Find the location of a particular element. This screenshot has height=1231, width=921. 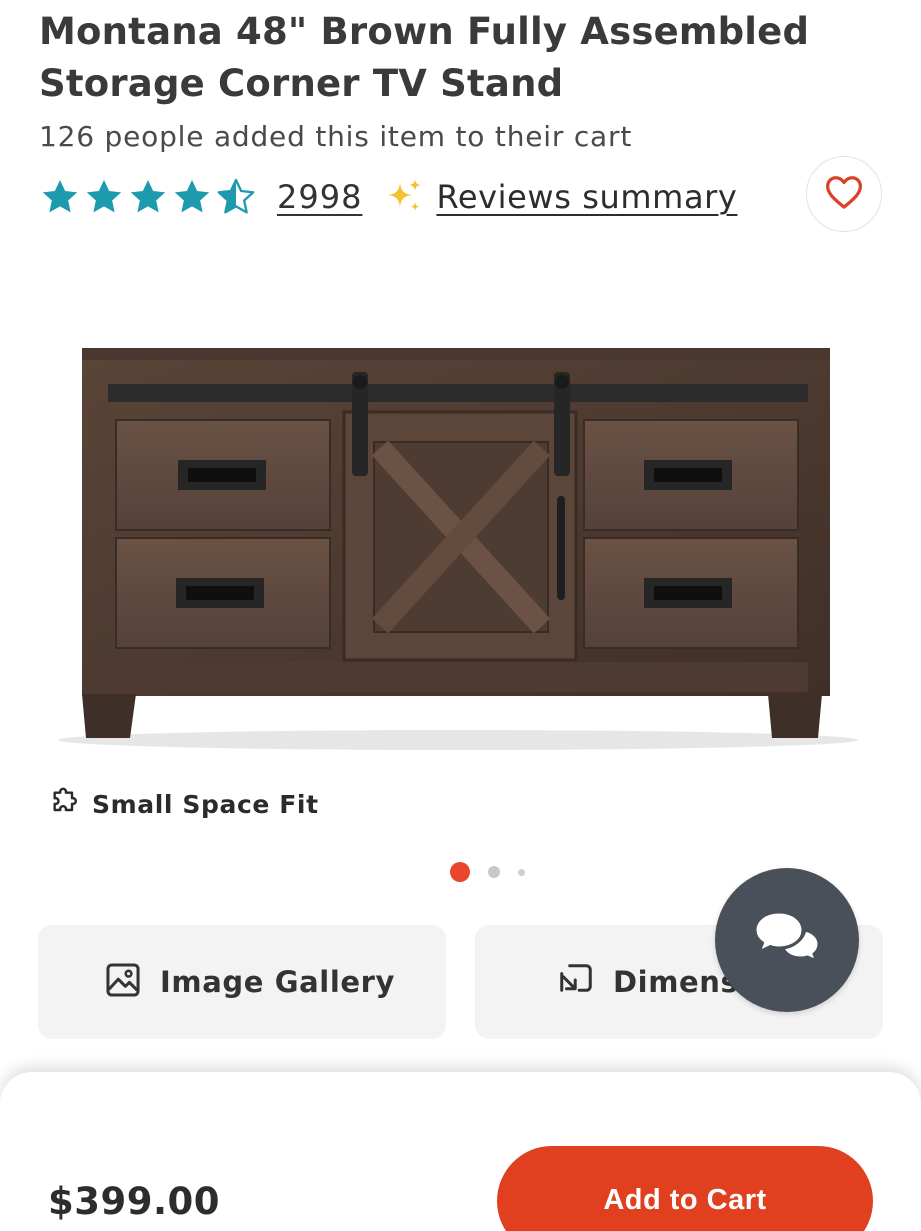

wishlist-button is located at coordinates (844, 194).